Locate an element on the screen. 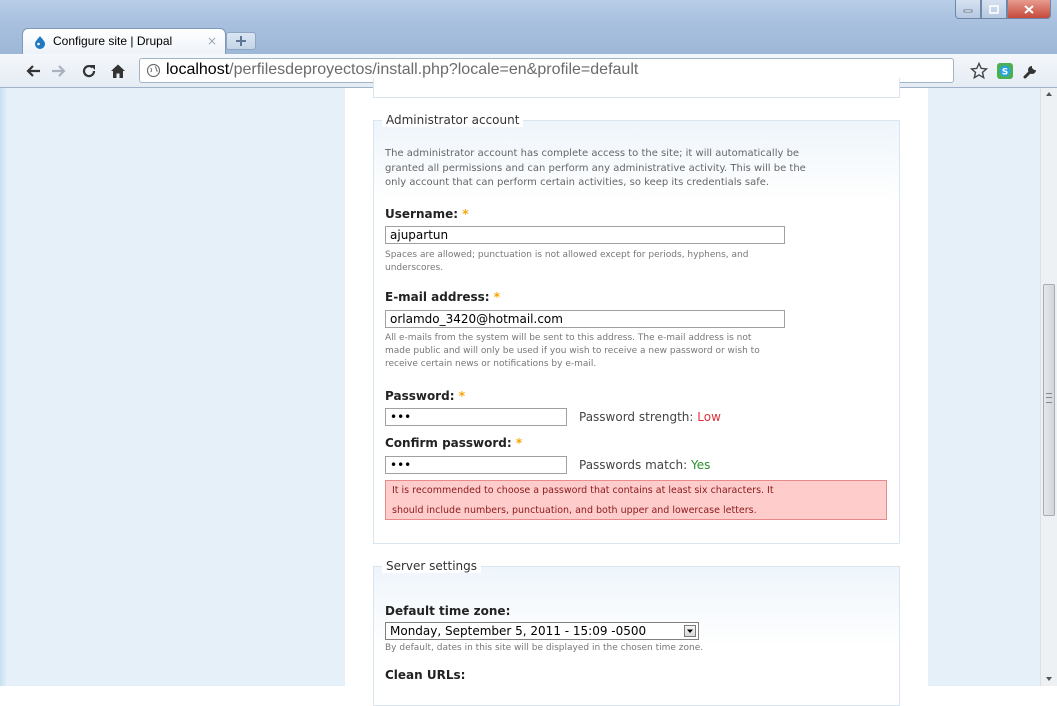  vertical-scrollbar is located at coordinates (1048, 387).